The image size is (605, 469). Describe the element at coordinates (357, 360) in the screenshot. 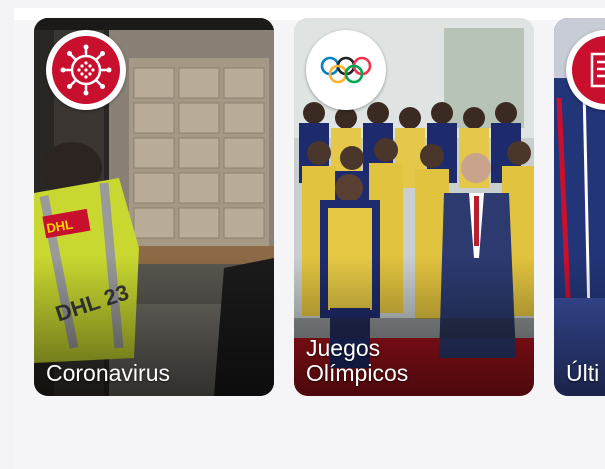

I see `card-title: Juegos Olímpicos` at that location.